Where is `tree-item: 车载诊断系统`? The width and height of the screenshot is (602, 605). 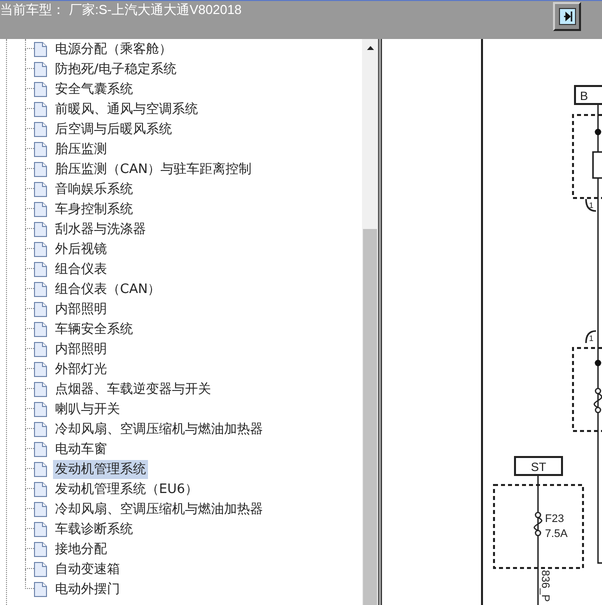
tree-item: 车载诊断系统 is located at coordinates (94, 529).